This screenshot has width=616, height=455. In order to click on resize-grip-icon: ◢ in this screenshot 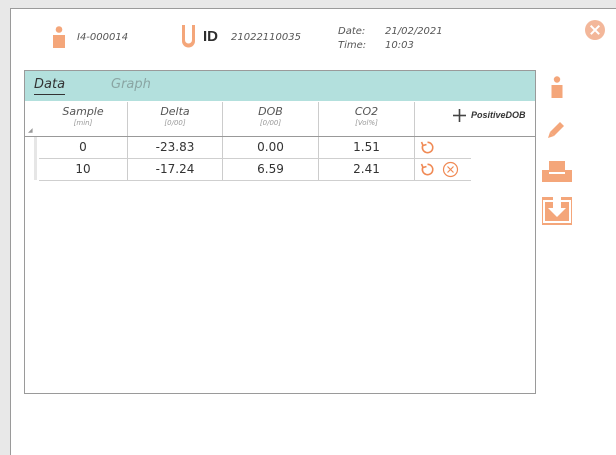, I will do `click(30, 130)`.